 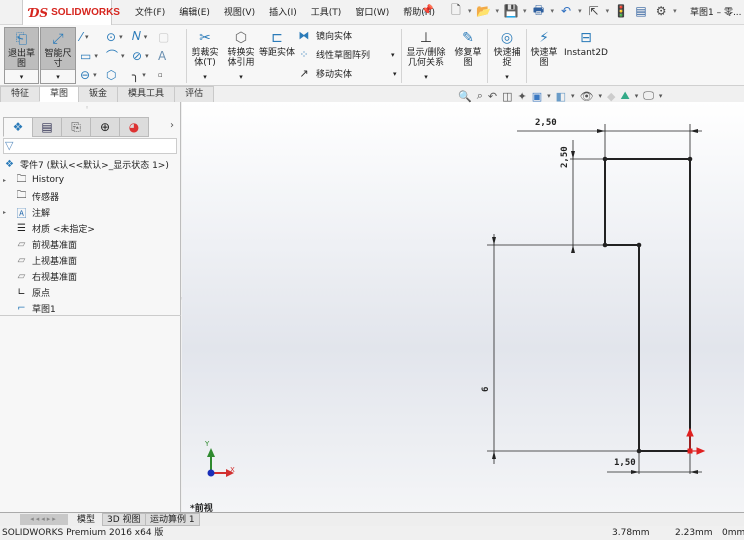 What do you see at coordinates (594, 11) in the screenshot?
I see `select-icon: ⇱` at bounding box center [594, 11].